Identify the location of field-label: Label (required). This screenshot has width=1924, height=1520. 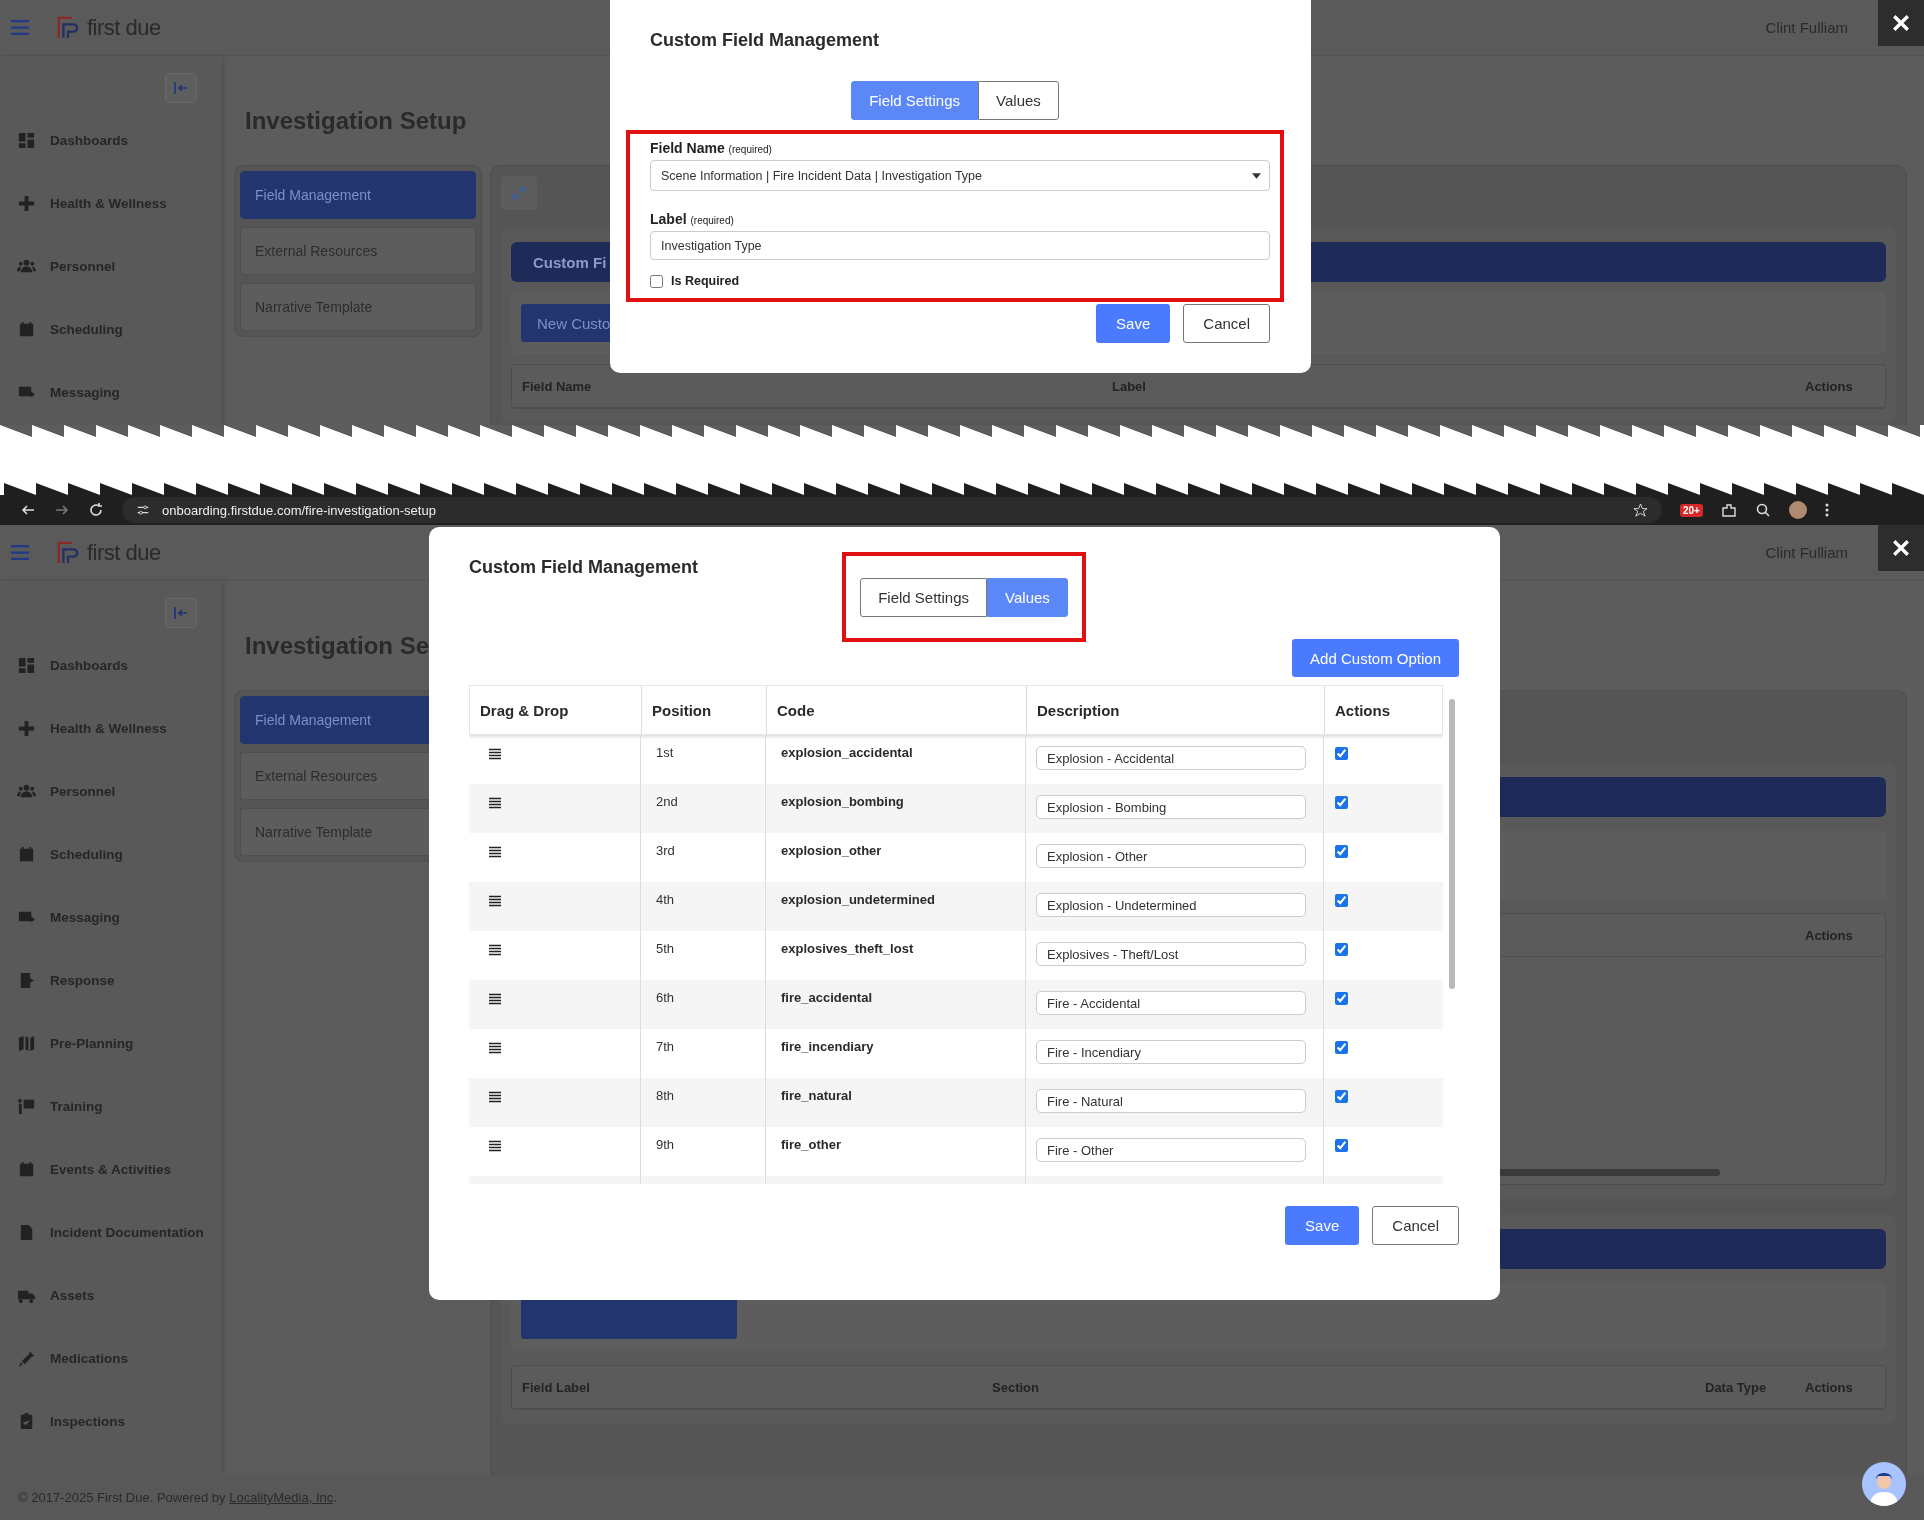
(692, 219).